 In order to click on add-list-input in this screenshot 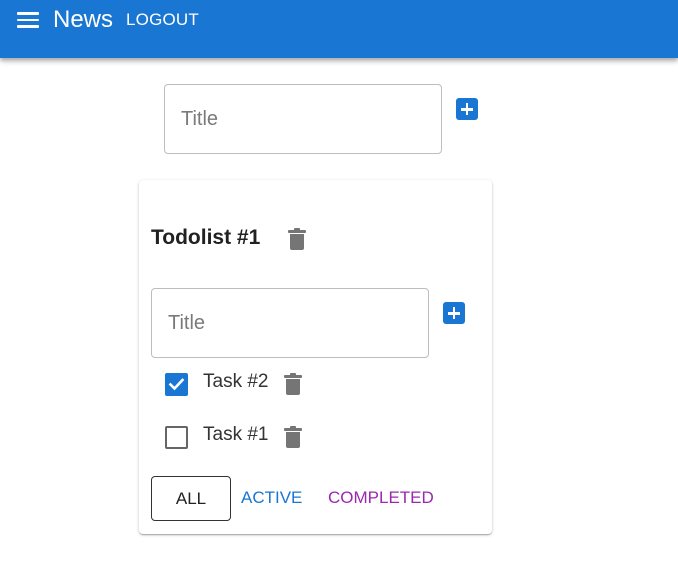, I will do `click(303, 119)`.